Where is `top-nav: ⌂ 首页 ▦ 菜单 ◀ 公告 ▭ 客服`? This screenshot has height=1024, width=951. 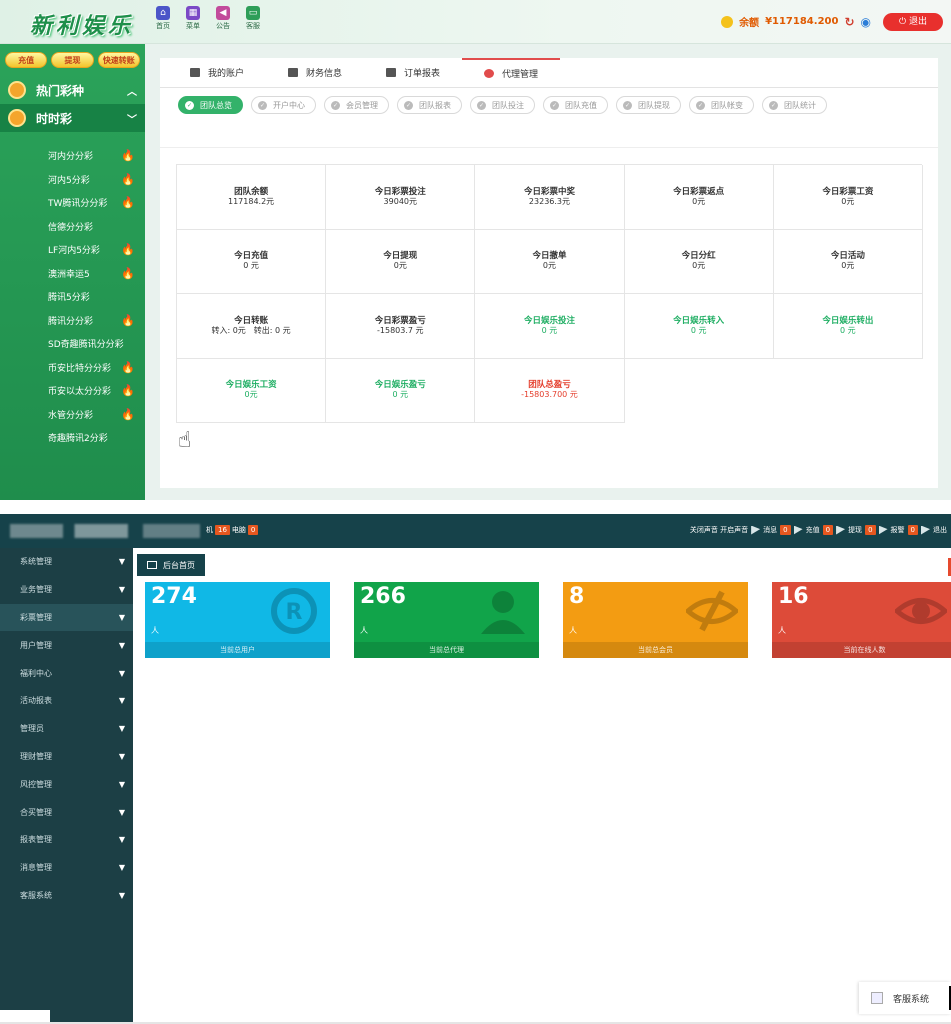 top-nav: ⌂ 首页 ▦ 菜单 ◀ 公告 ▭ 客服 is located at coordinates (208, 18).